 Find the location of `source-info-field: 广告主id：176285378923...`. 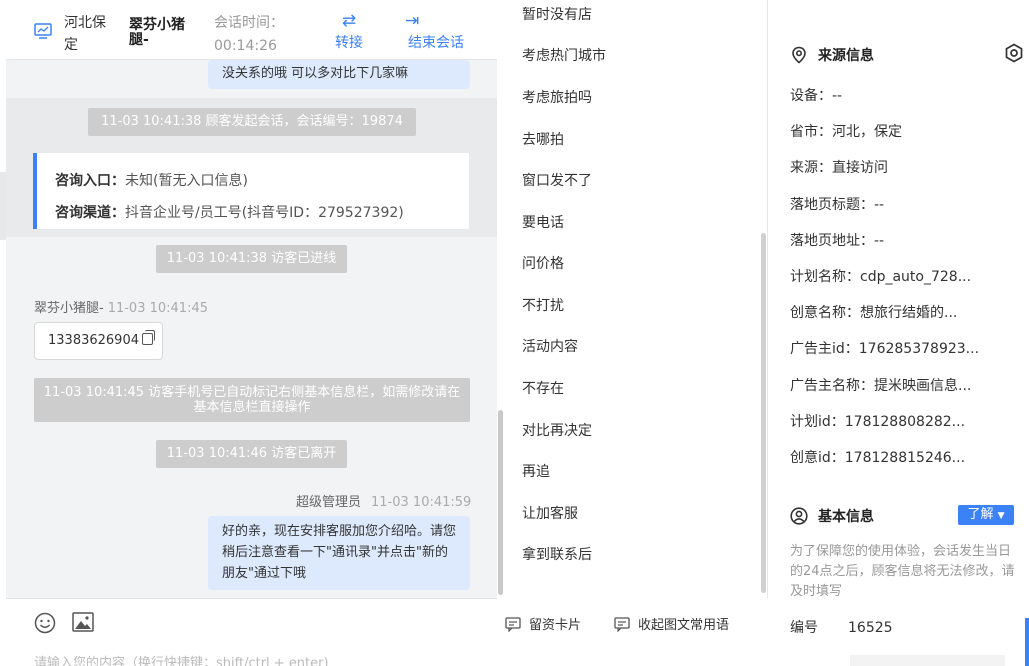

source-info-field: 广告主id：176285378923... is located at coordinates (885, 349).